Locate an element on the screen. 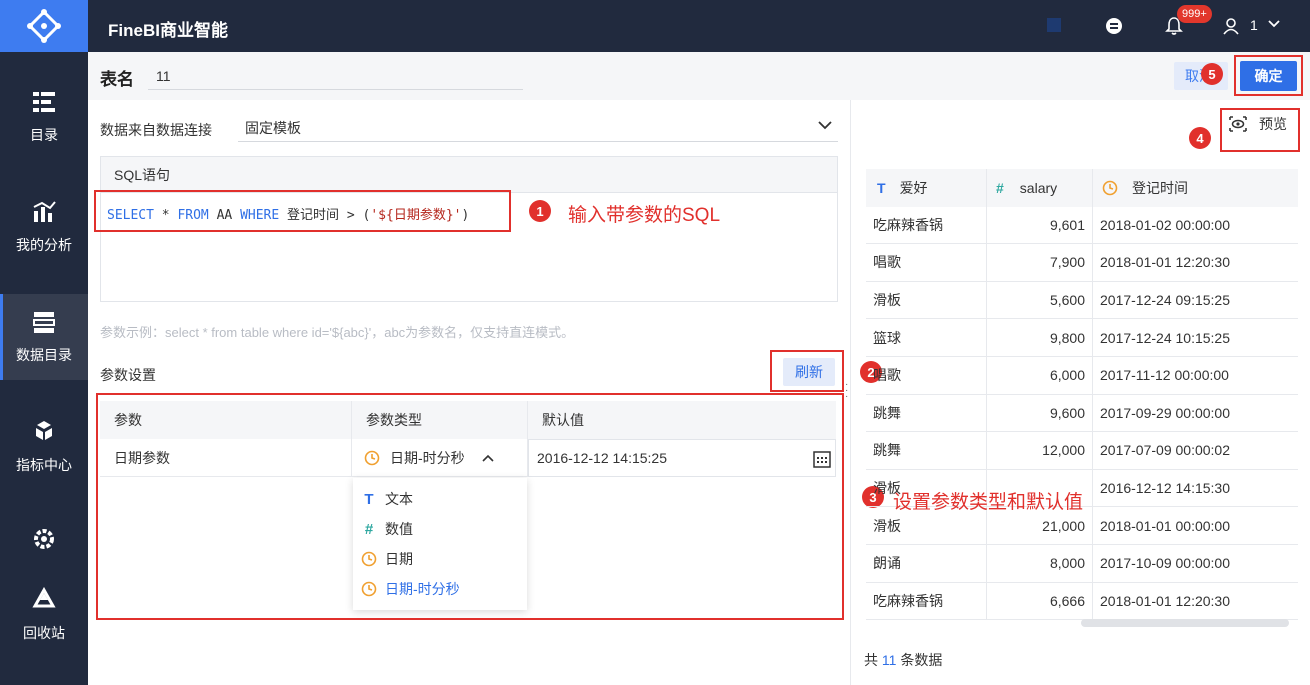  total-suffix: 条数据 is located at coordinates (921, 660).